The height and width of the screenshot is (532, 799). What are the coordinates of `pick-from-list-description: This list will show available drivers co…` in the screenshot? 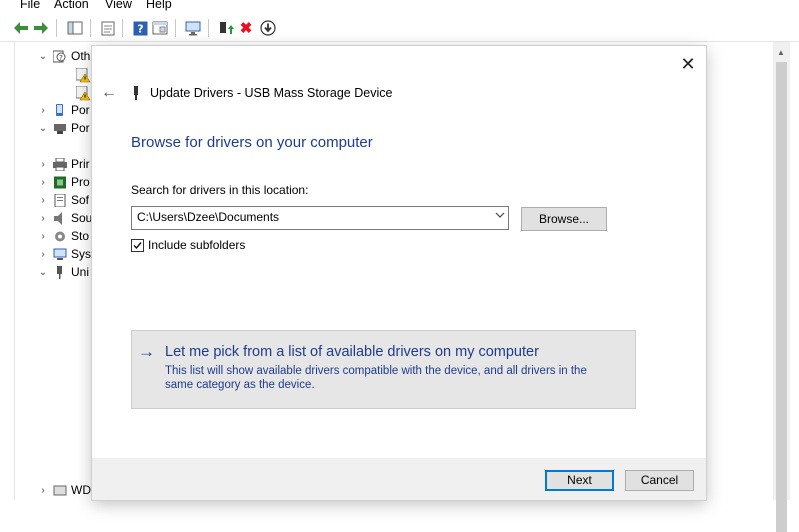 It's located at (376, 378).